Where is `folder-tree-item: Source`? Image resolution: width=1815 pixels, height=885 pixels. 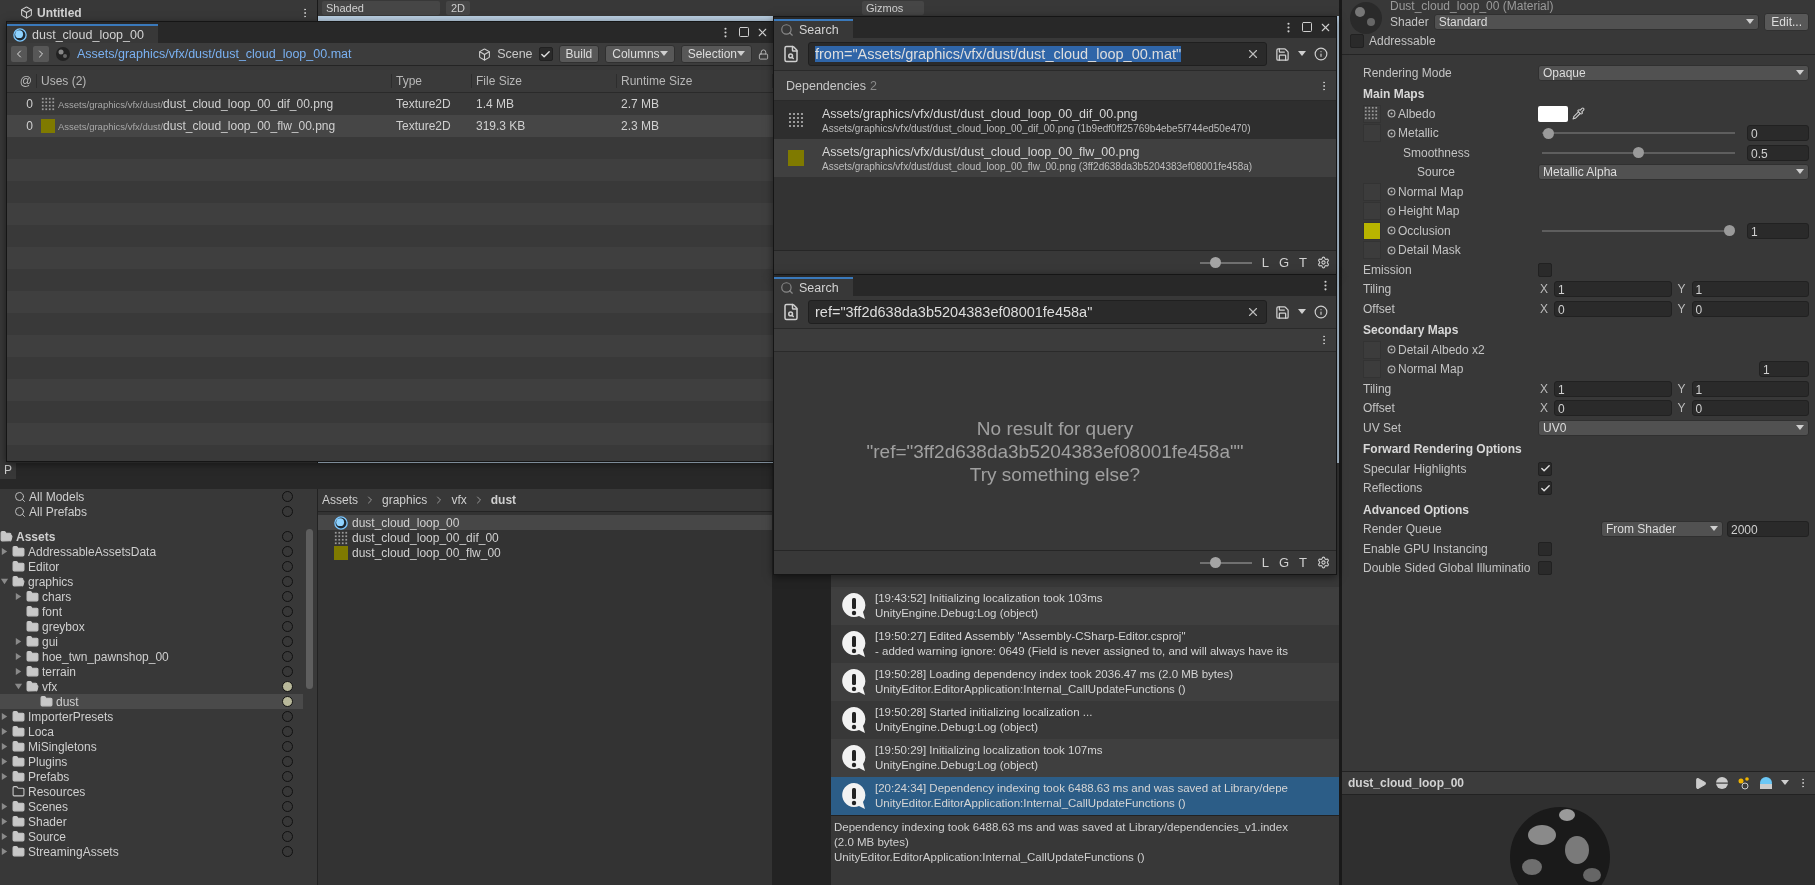 folder-tree-item: Source is located at coordinates (151, 836).